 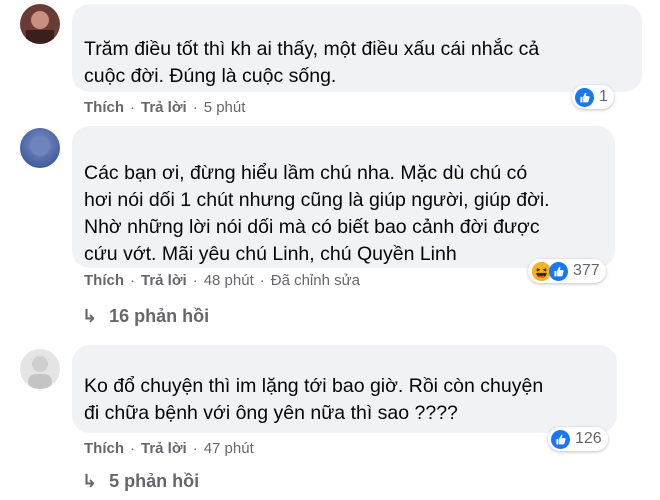 I want to click on comment-actions: Thích · Trả lời · 47 phút, so click(x=169, y=448).